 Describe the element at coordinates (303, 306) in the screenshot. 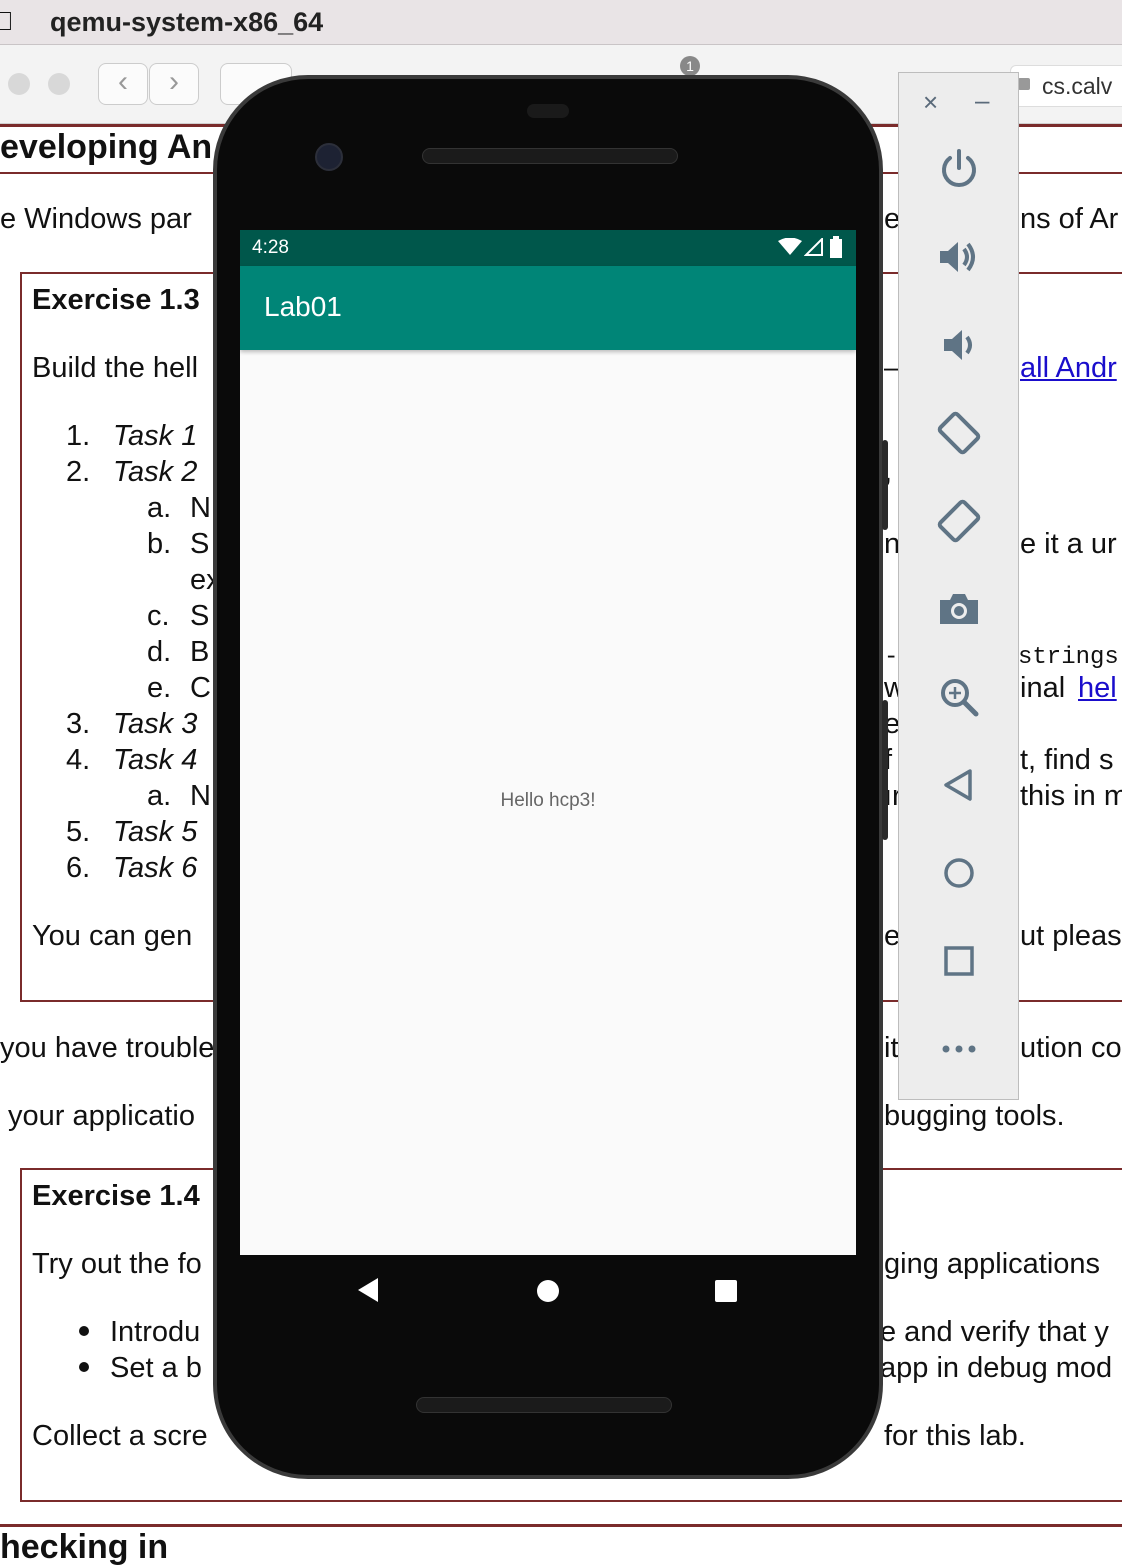

I see `app-title: Lab01` at that location.